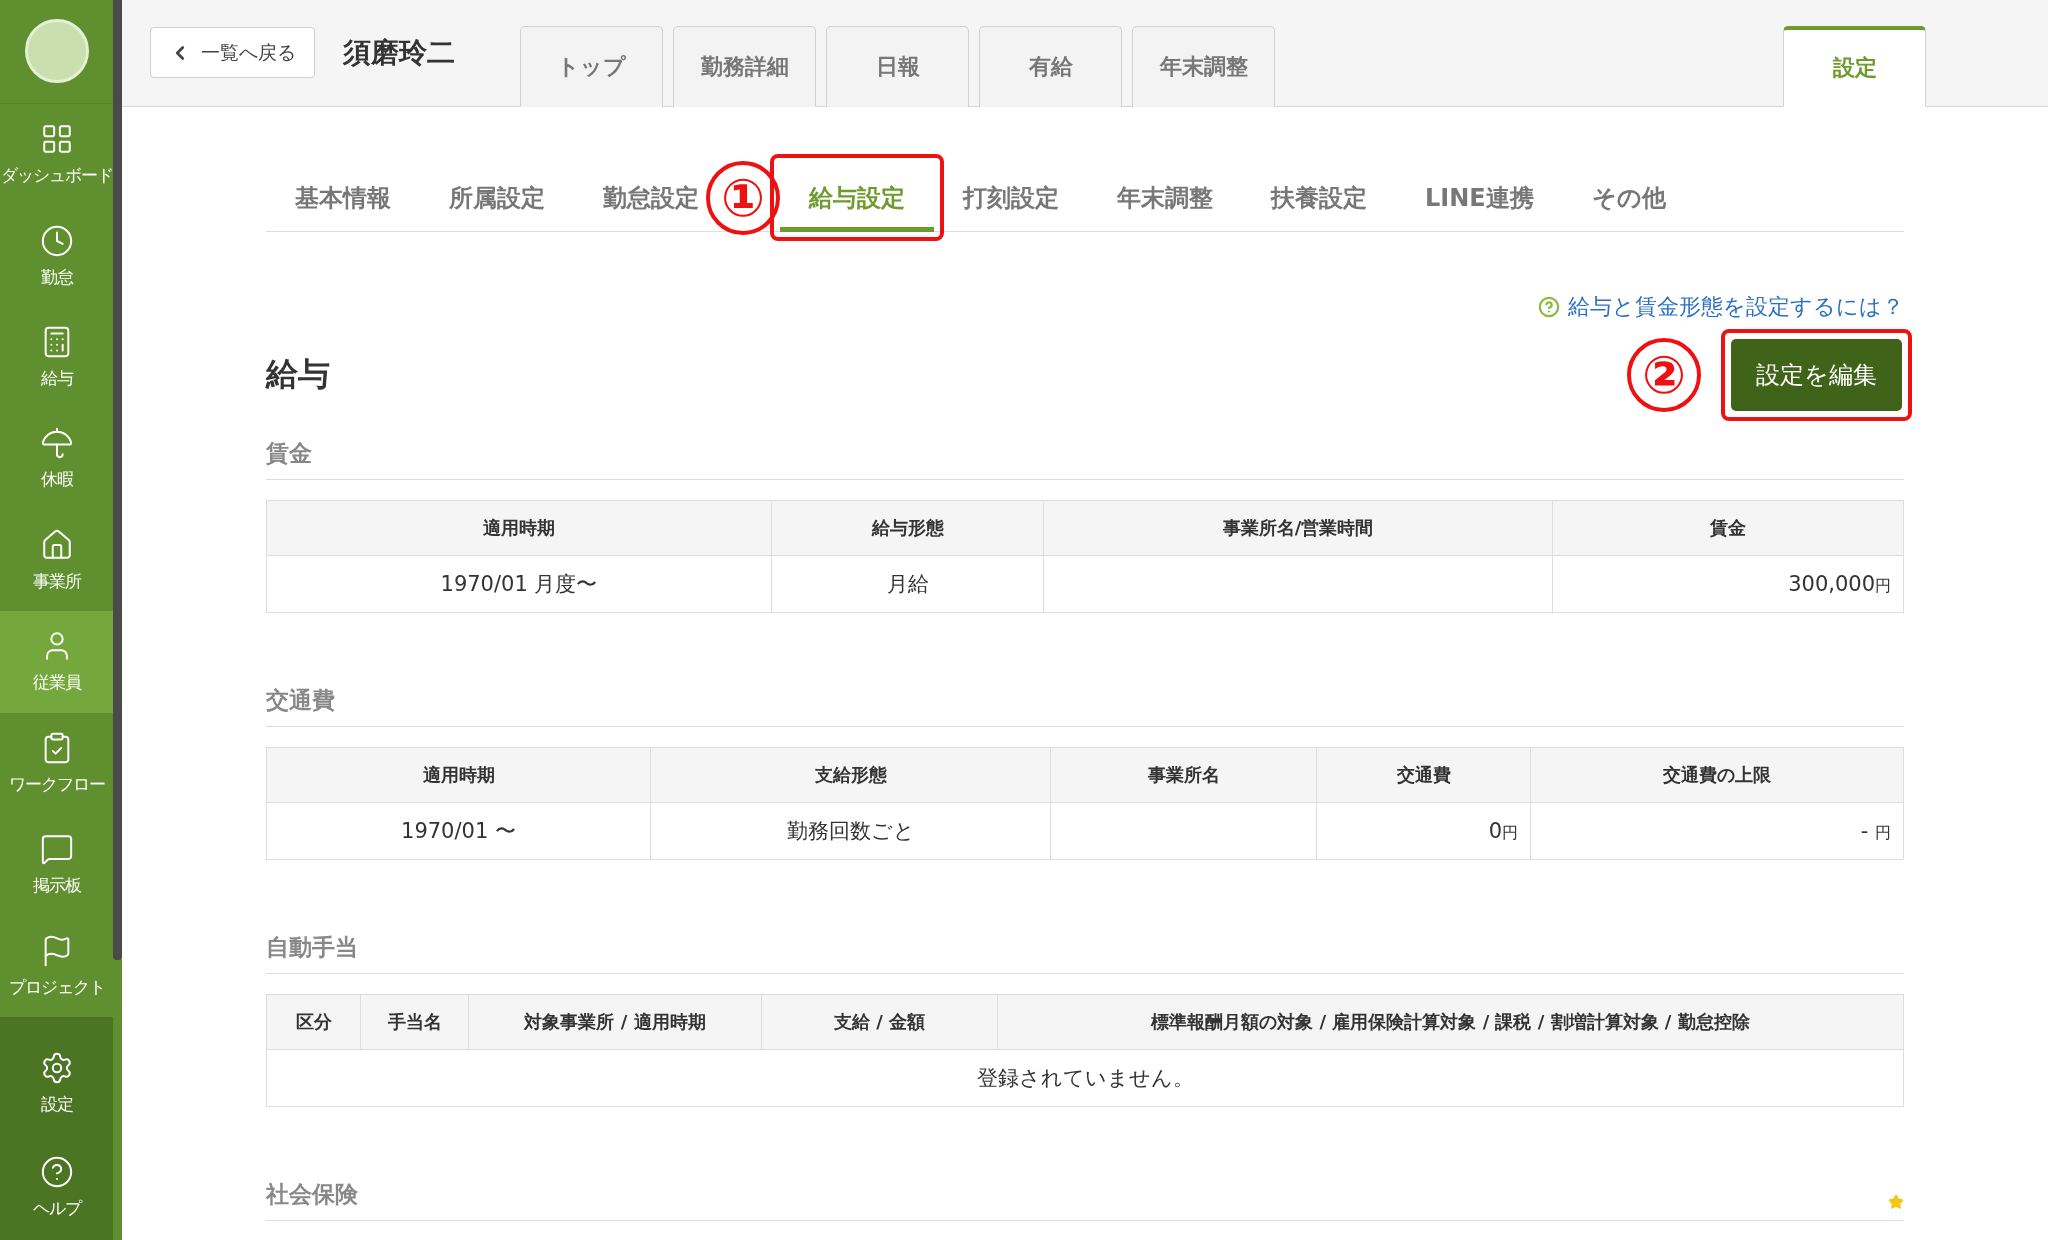  Describe the element at coordinates (1717, 775) in the screenshot. I see `column-header: 交通費の上限` at that location.